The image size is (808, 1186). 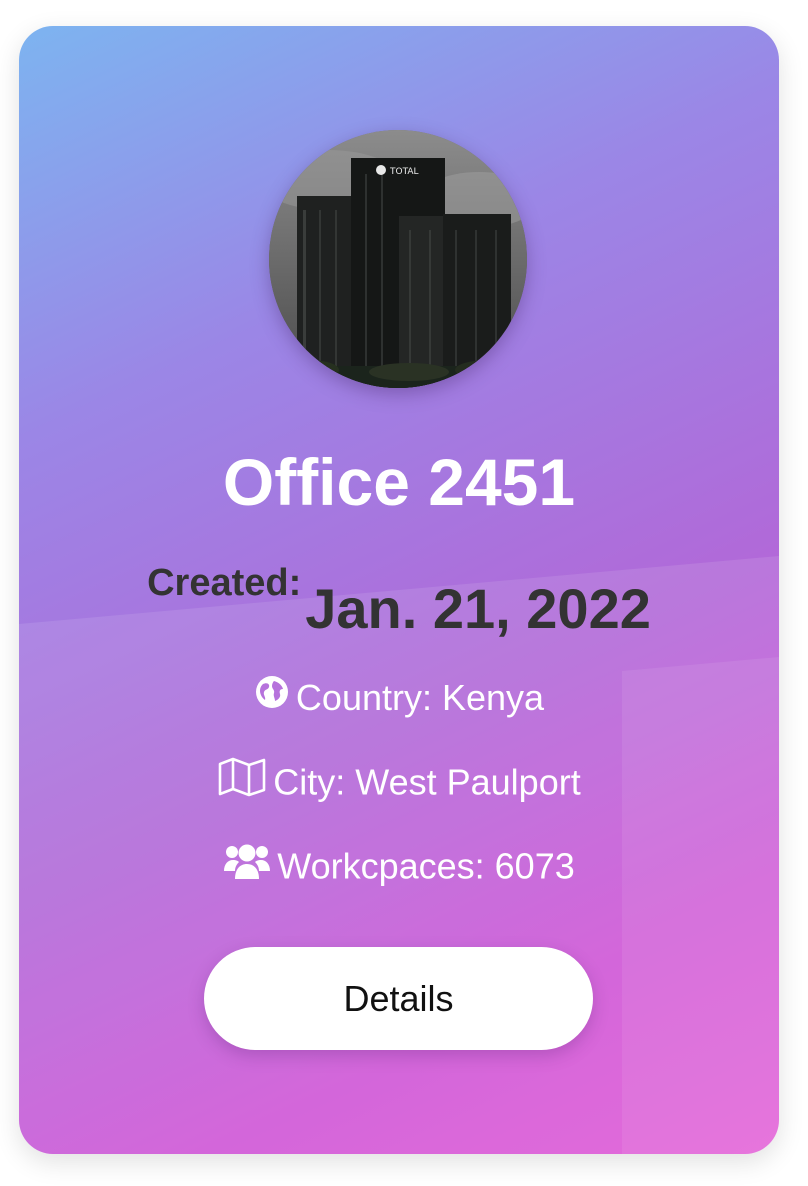 What do you see at coordinates (398, 259) in the screenshot?
I see `office-photo: TOTAL` at bounding box center [398, 259].